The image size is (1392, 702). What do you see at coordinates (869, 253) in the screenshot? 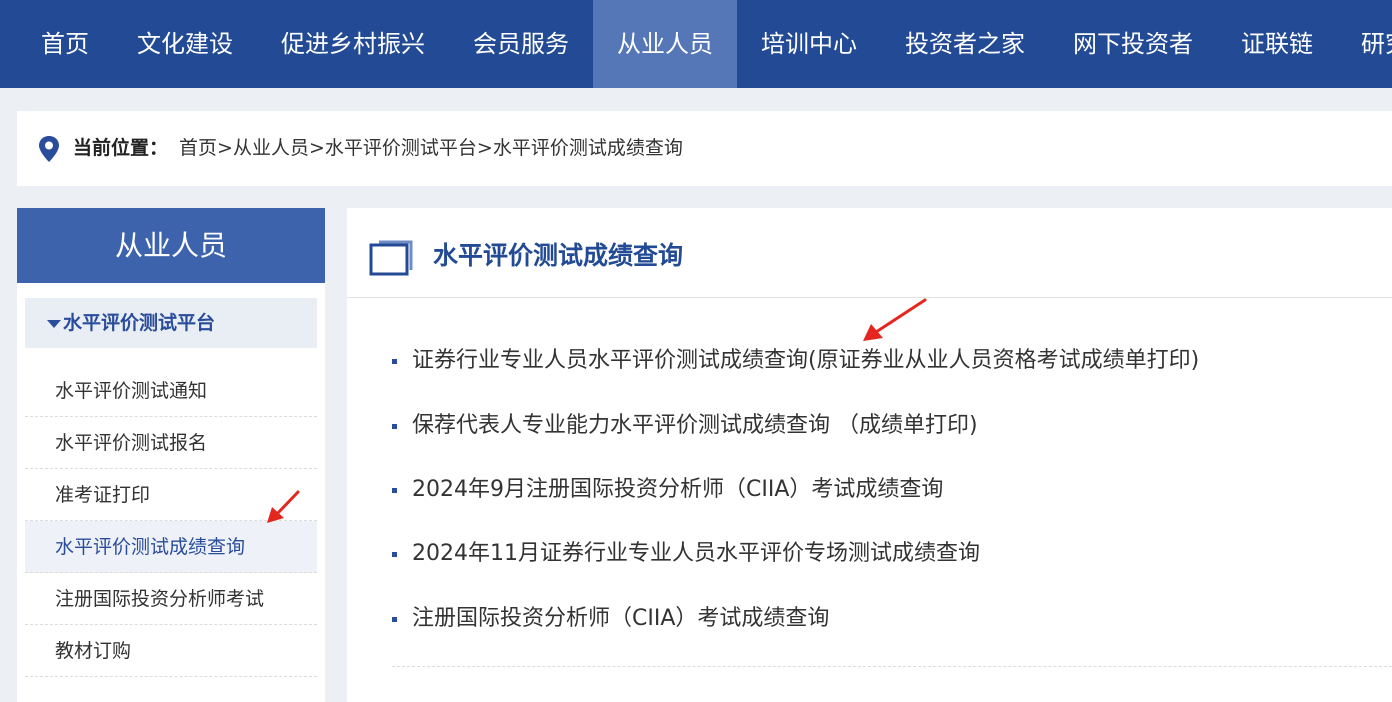
I see `main-header: 水平评价测试成绩查询` at bounding box center [869, 253].